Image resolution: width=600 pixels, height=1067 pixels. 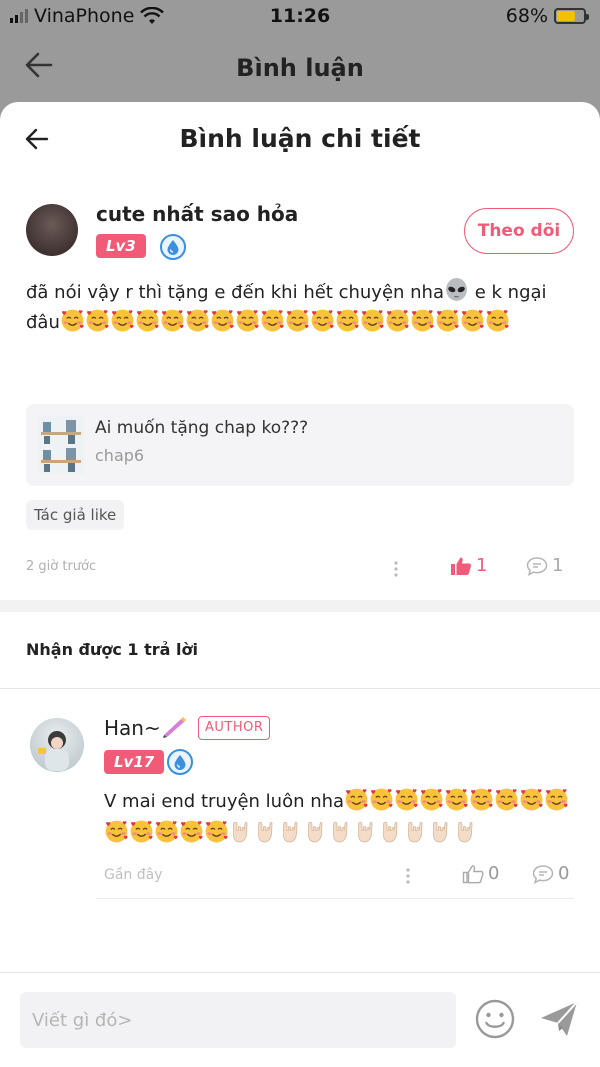 What do you see at coordinates (234, 728) in the screenshot?
I see `author-badge: AUTHOR` at bounding box center [234, 728].